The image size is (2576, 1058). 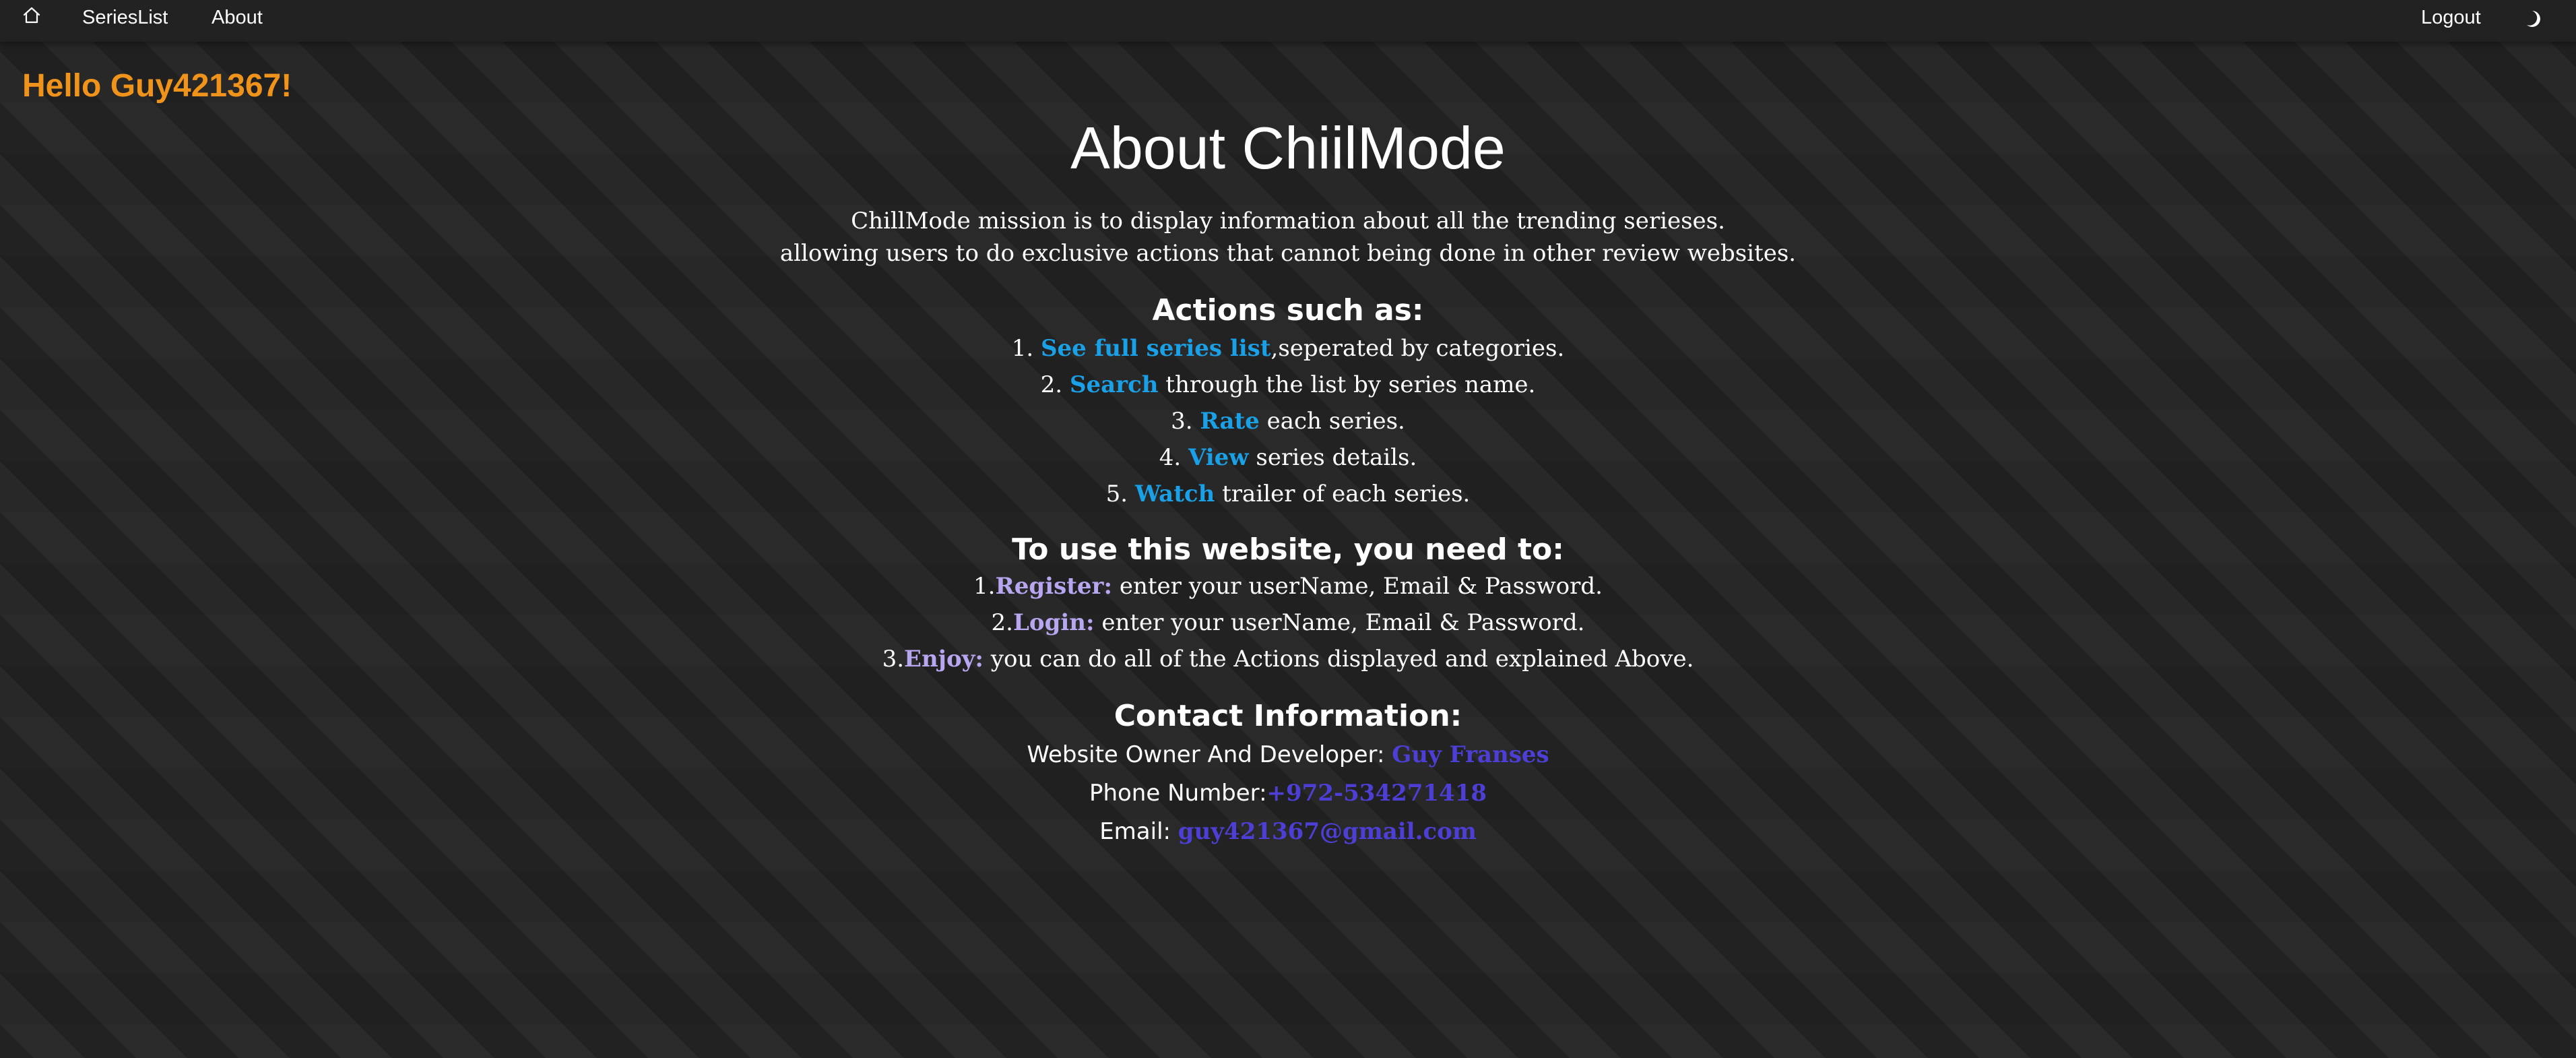 I want to click on home-icon, so click(x=32, y=15).